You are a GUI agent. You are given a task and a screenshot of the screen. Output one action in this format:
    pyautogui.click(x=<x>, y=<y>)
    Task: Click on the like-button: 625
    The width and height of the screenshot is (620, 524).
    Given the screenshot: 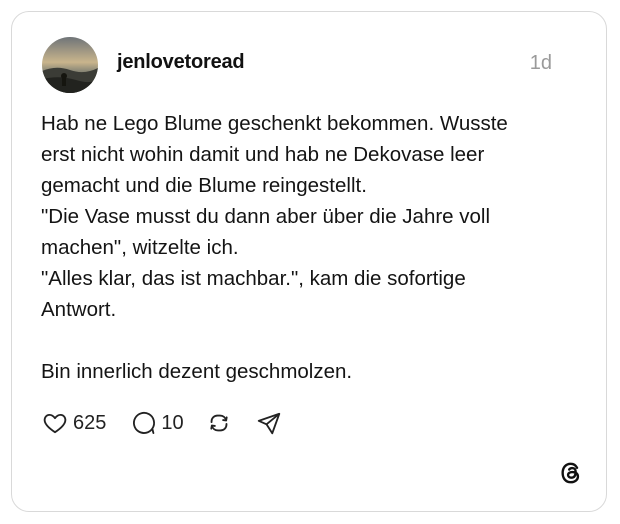 What is the action you would take?
    pyautogui.click(x=74, y=423)
    